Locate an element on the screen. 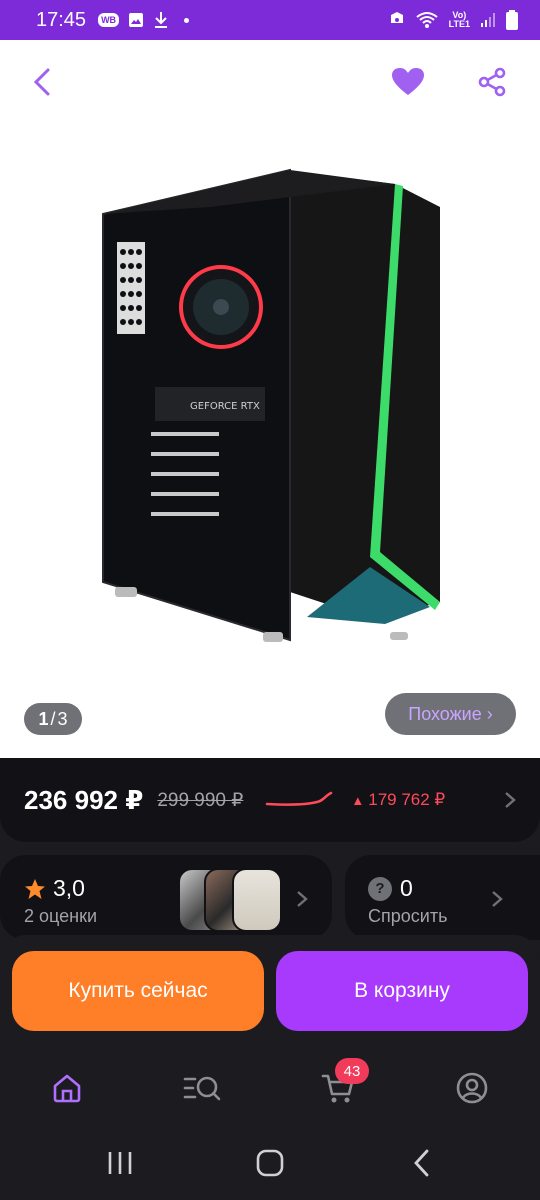  system-navigation-bar is located at coordinates (270, 1162).